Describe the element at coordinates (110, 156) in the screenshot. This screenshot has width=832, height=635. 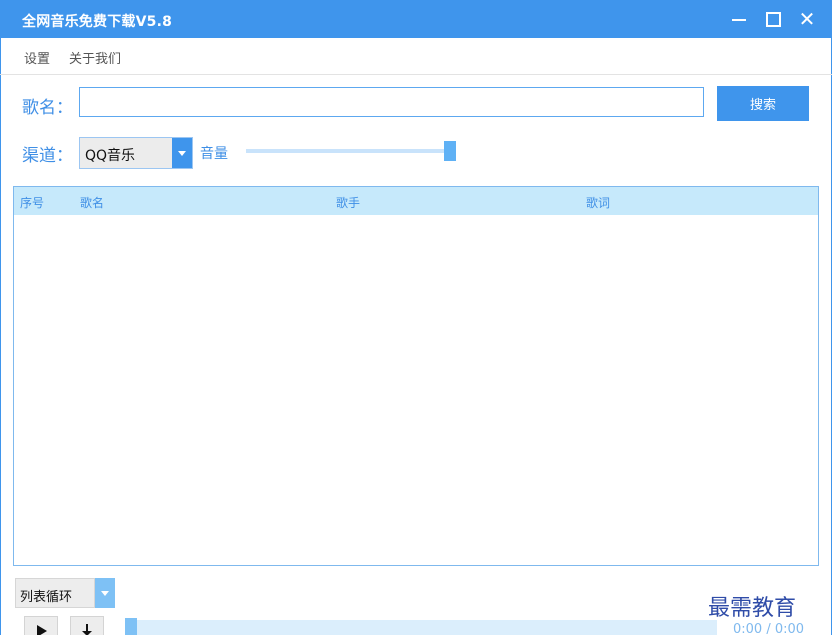
I see `channel-selected-value: QQ音乐` at that location.